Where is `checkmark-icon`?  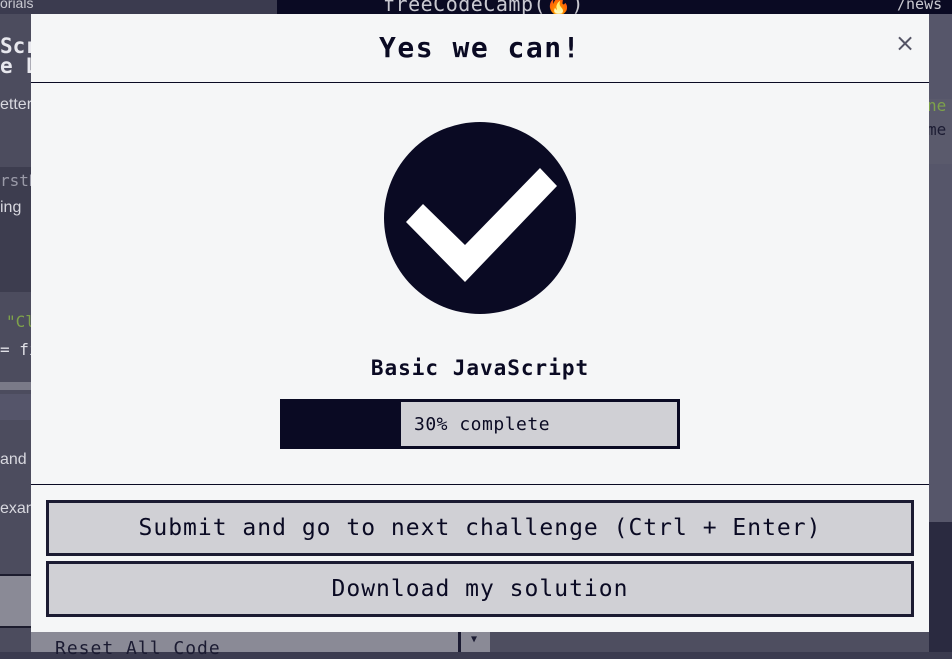 checkmark-icon is located at coordinates (480, 218).